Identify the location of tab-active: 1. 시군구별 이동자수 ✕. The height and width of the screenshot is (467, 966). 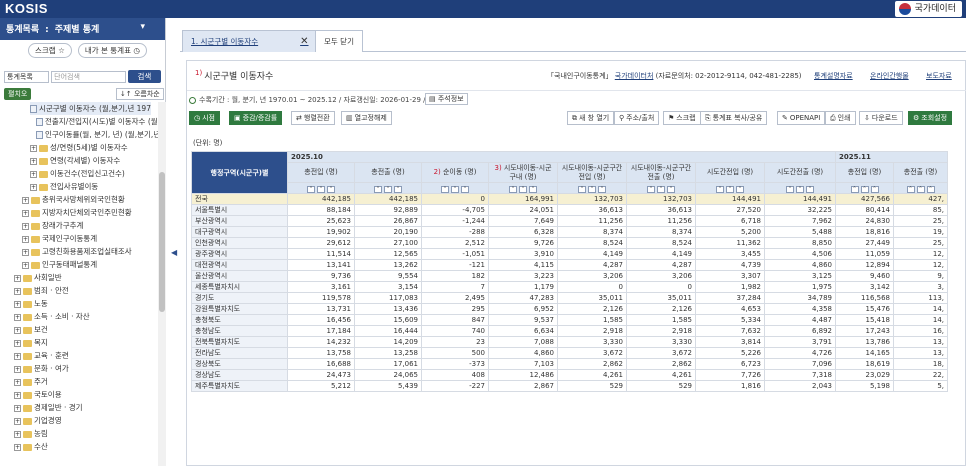
(250, 41).